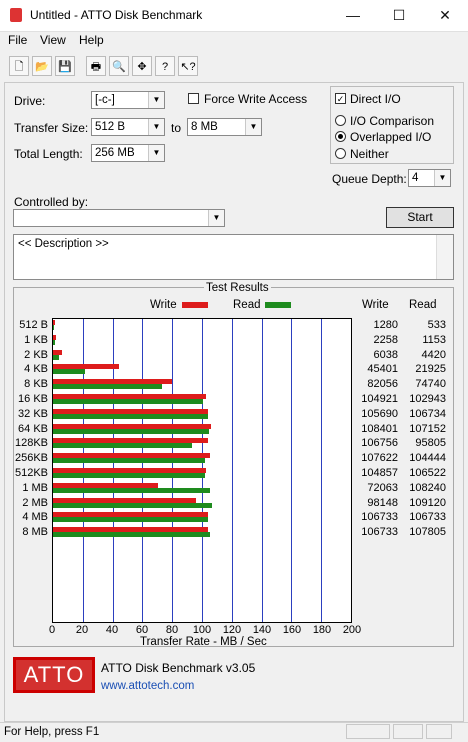 The width and height of the screenshot is (468, 742). Describe the element at coordinates (427, 517) in the screenshot. I see `read-value: 106733` at that location.